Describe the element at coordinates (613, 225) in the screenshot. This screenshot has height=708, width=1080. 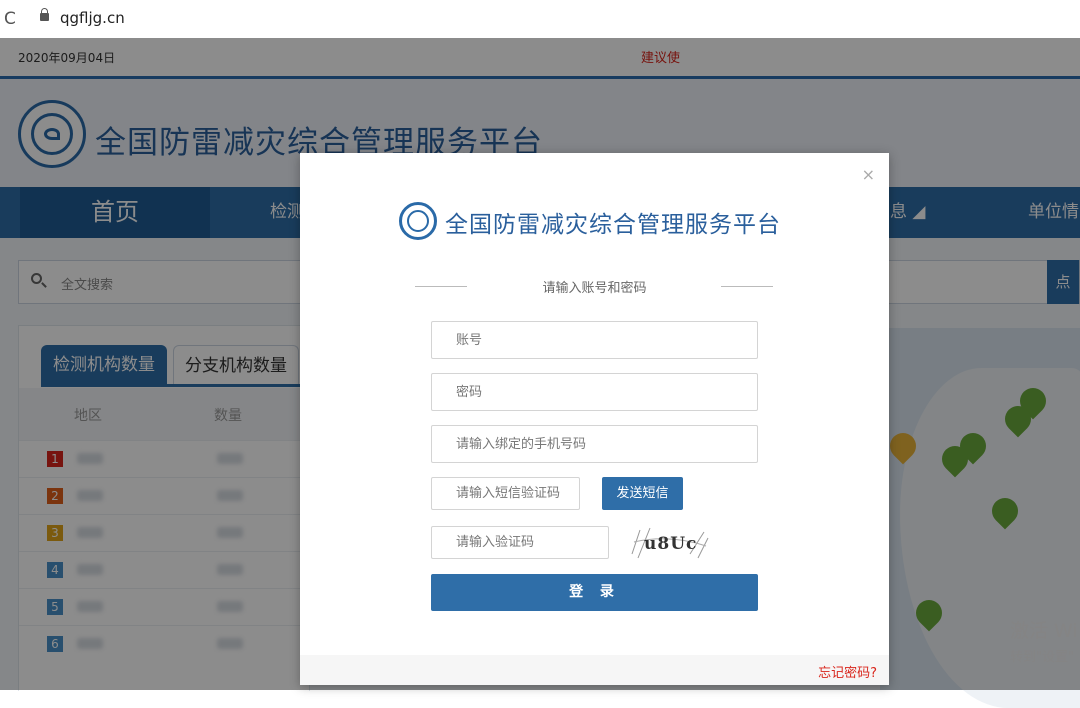
I see `dialog-title: 全国防雷减灾综合管理服务平台` at that location.